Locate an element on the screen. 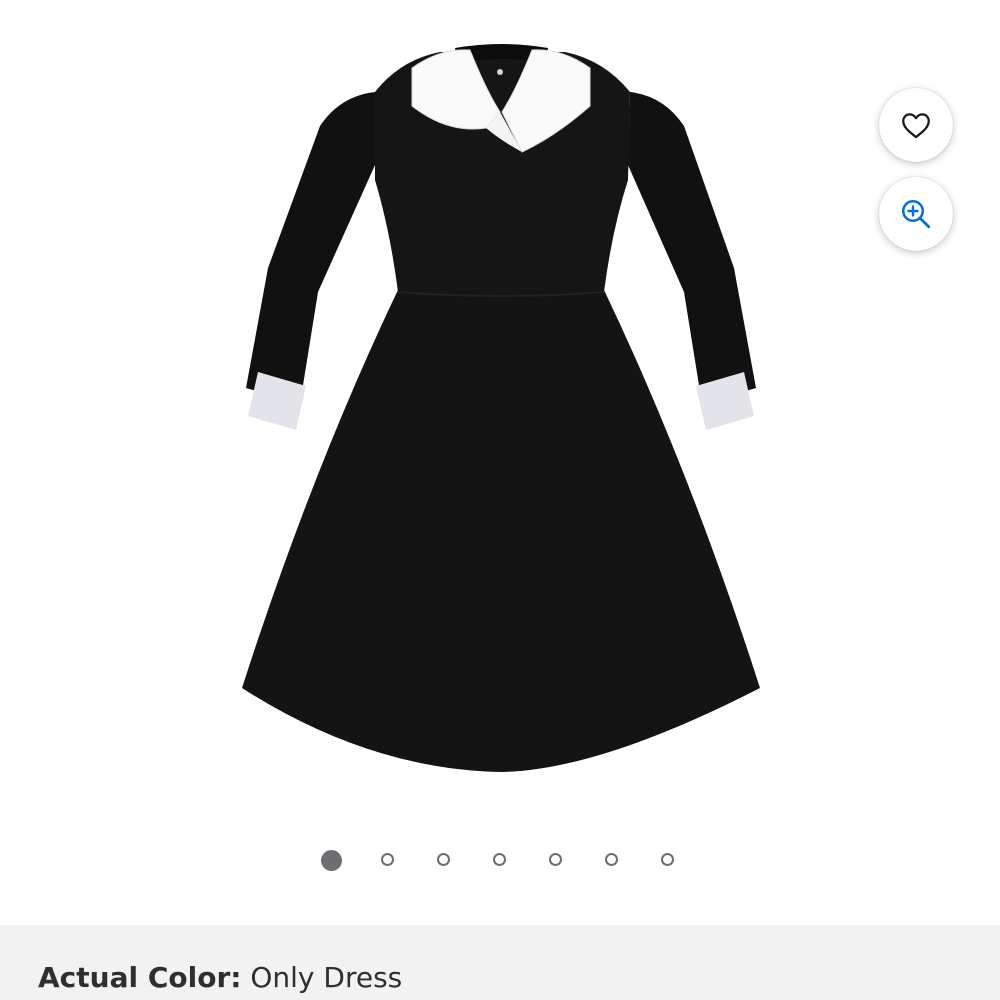 This screenshot has height=1000, width=1000. favorite-button is located at coordinates (916, 125).